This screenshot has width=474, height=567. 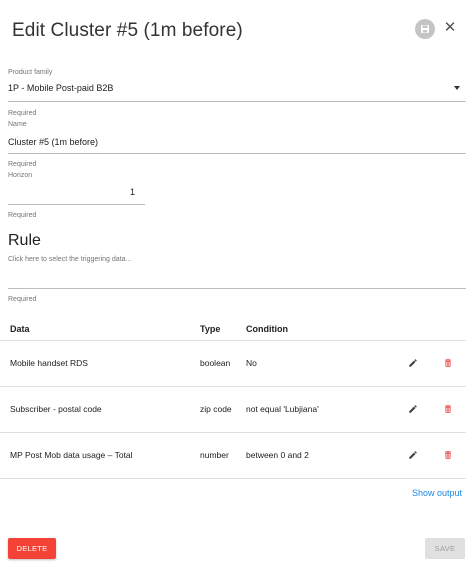 What do you see at coordinates (22, 299) in the screenshot?
I see `rule-required: Required` at bounding box center [22, 299].